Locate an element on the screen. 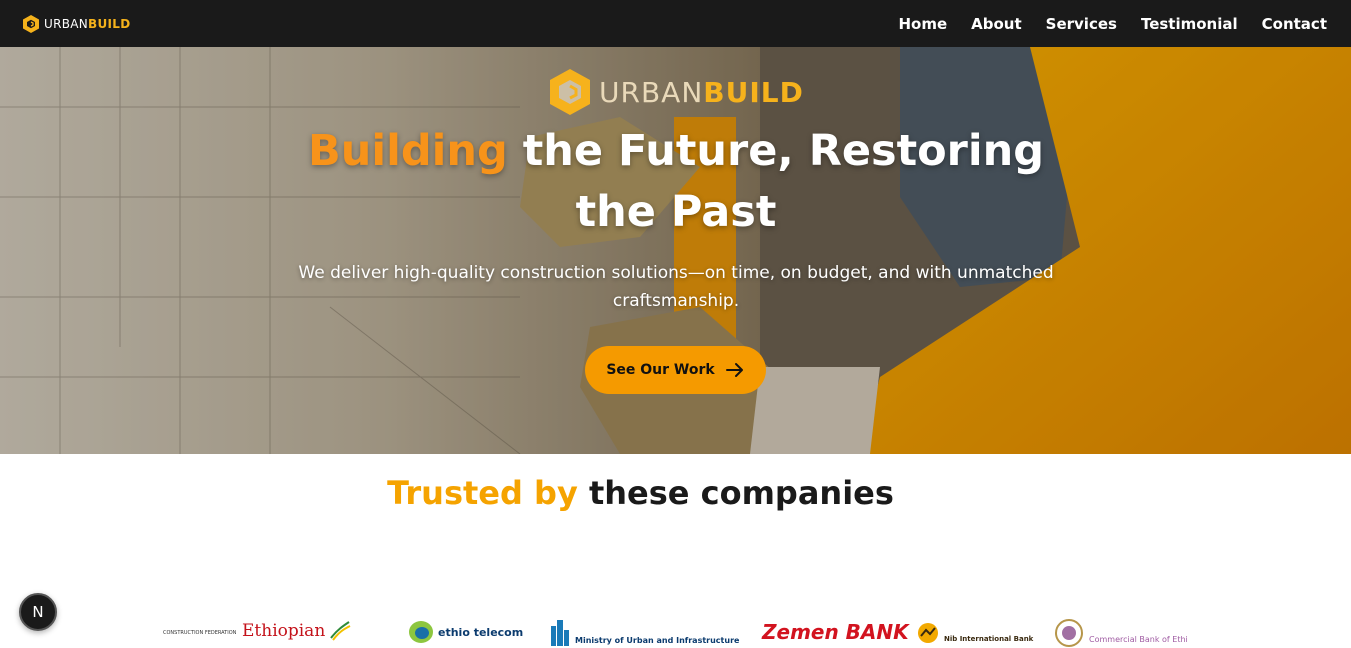 This screenshot has width=1351, height=648. logo-ethiopian: Ethiopian is located at coordinates (296, 631).